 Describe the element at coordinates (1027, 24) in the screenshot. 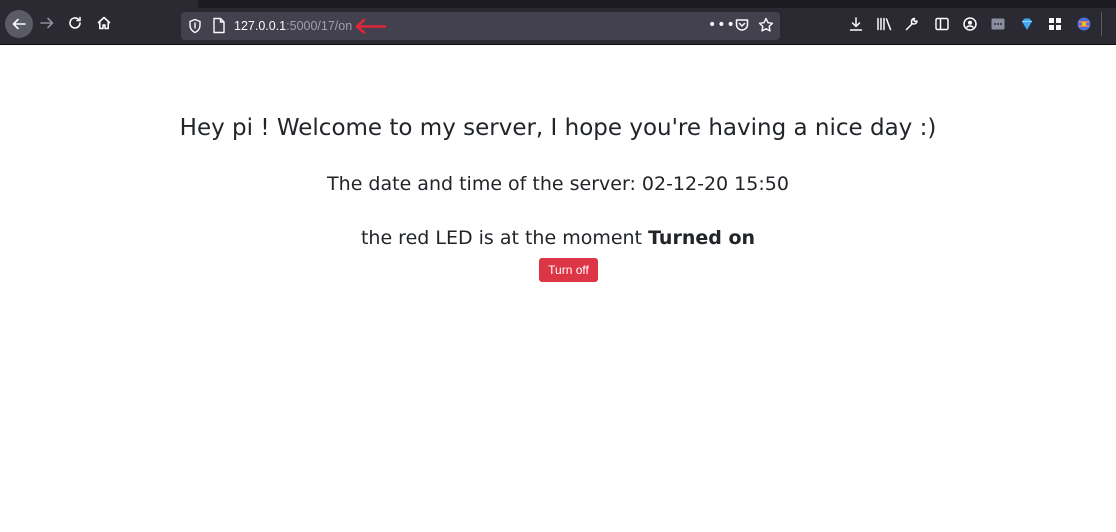

I see `diamond-extension-icon` at that location.